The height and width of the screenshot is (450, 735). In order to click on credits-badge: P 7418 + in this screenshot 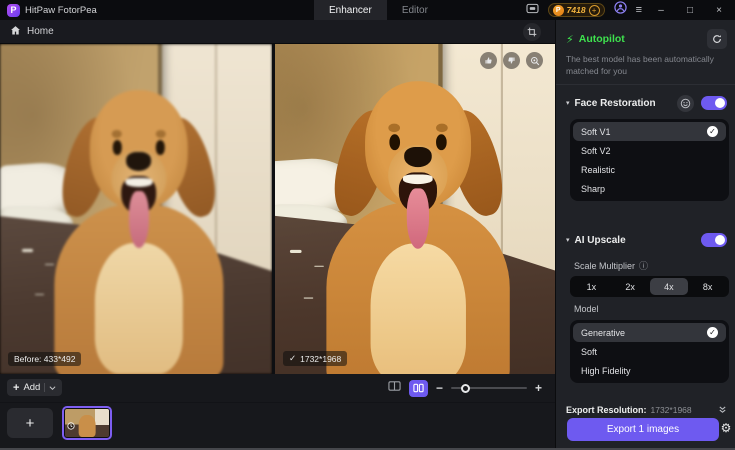, I will do `click(576, 10)`.